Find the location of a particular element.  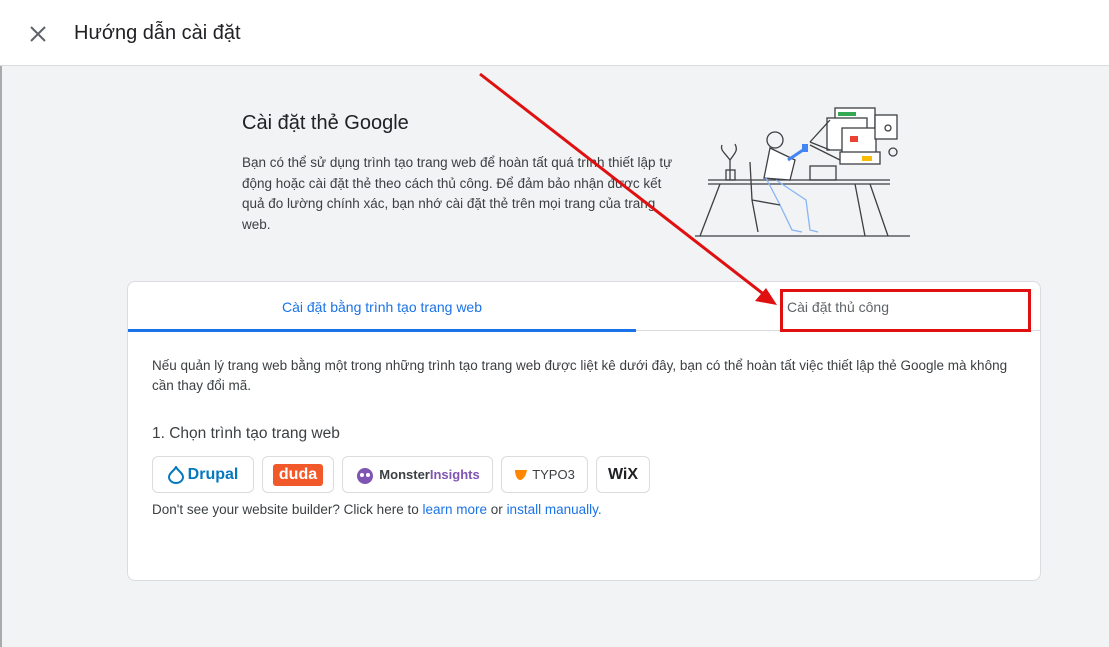

annotation-highlight-box is located at coordinates (905, 310).